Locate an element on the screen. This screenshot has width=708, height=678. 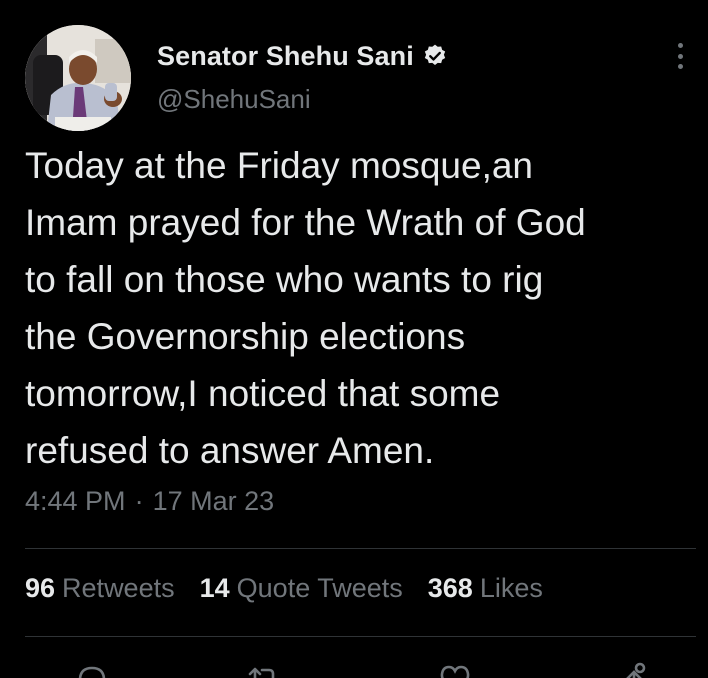
more-options-icon is located at coordinates (680, 56).